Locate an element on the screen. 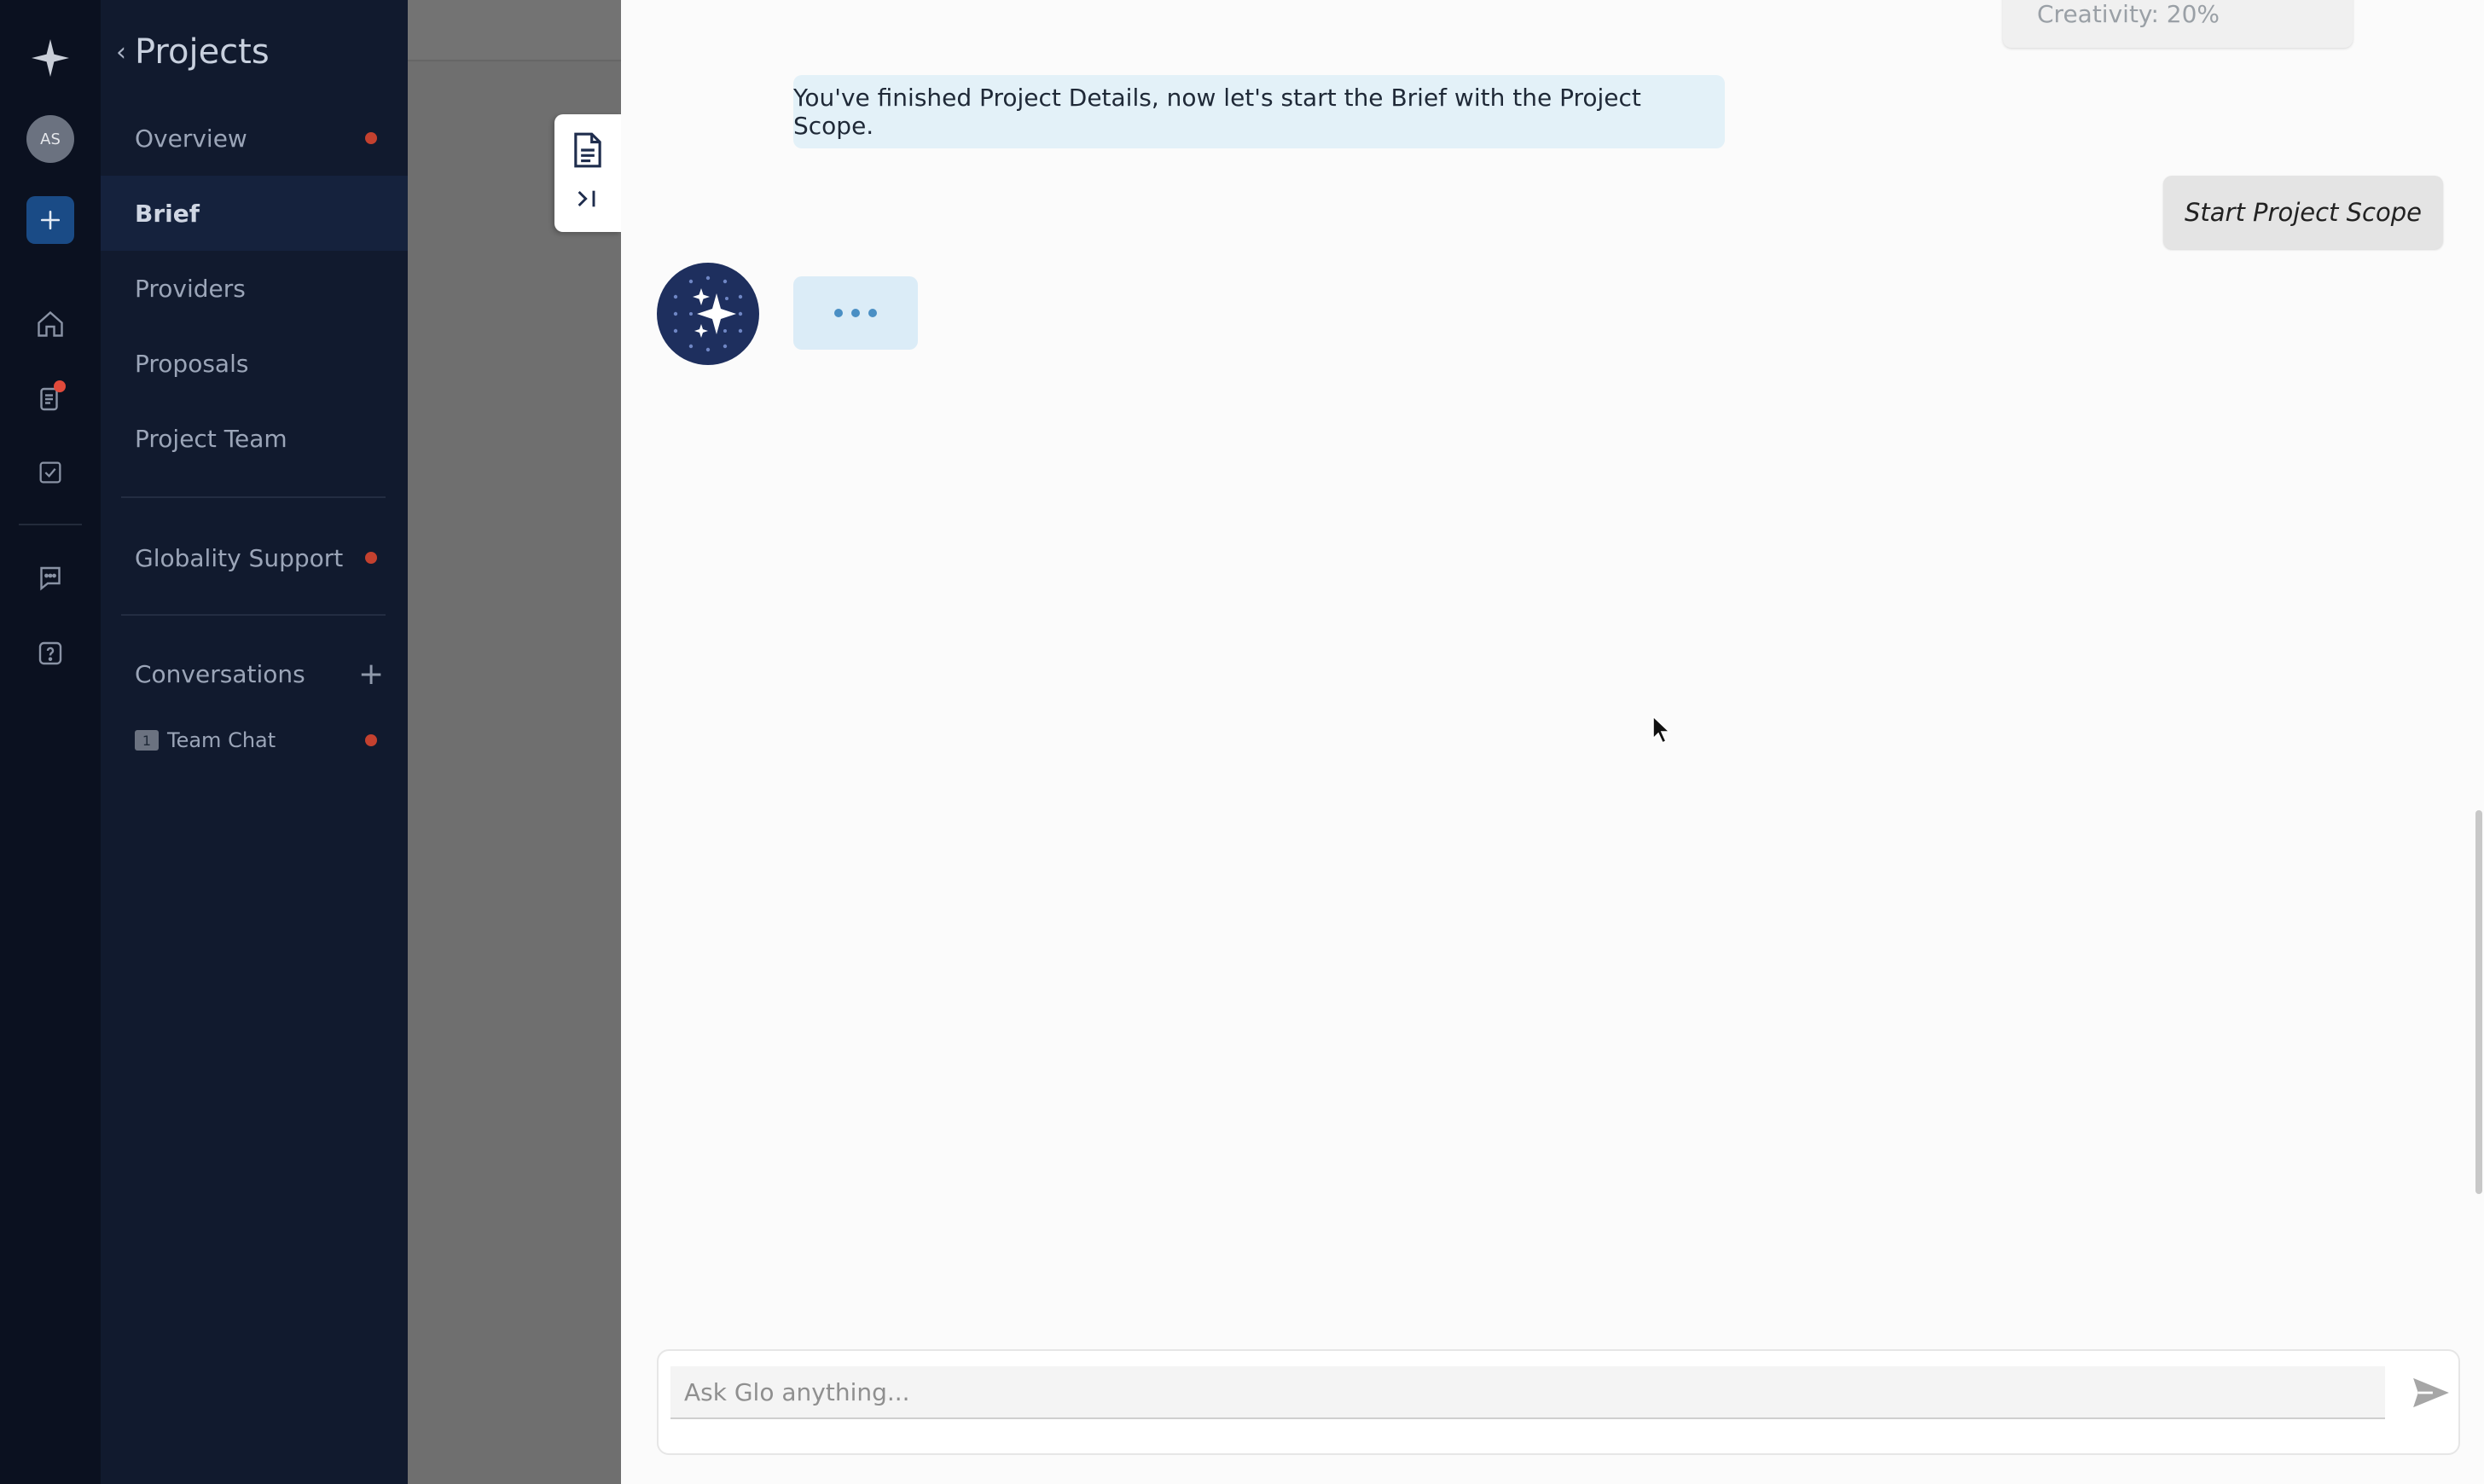  nav-item-proposals: Proposals is located at coordinates (255, 363).